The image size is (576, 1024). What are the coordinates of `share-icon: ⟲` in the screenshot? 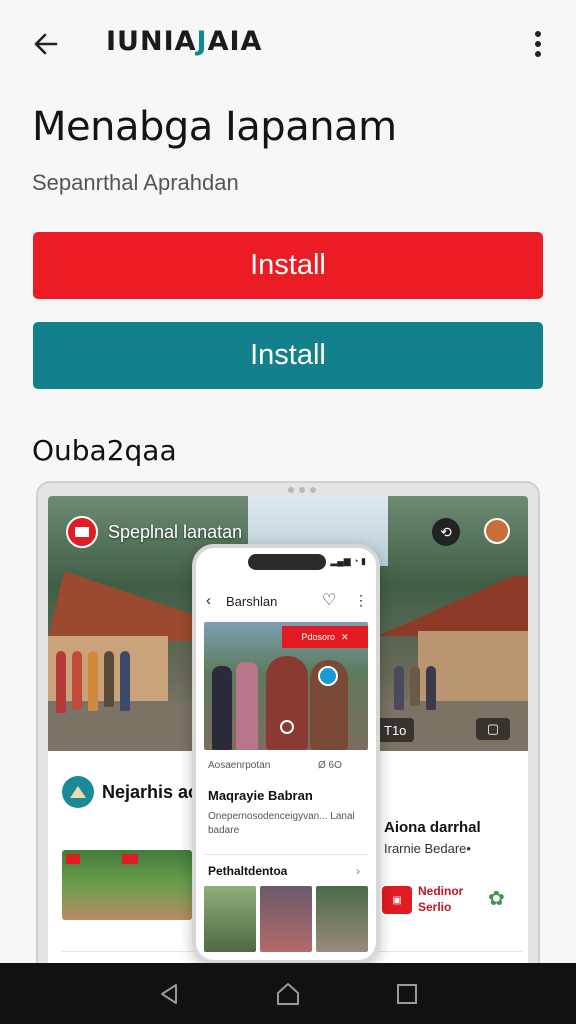 It's located at (446, 532).